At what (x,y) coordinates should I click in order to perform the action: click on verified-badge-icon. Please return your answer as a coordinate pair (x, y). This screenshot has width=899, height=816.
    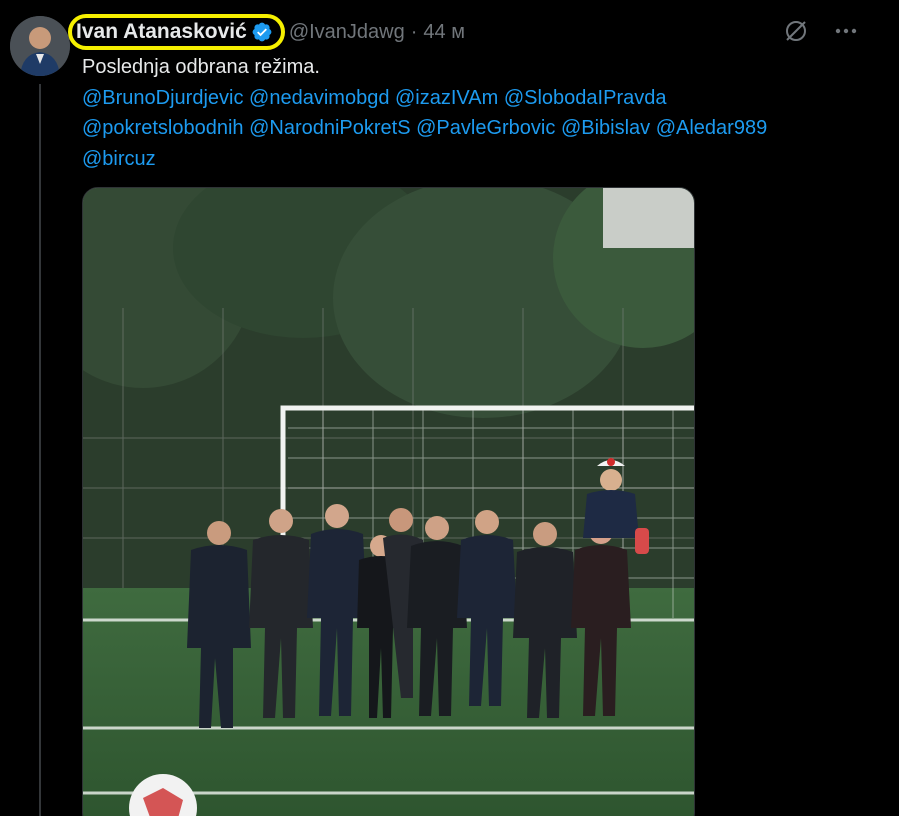
    Looking at the image, I should click on (262, 32).